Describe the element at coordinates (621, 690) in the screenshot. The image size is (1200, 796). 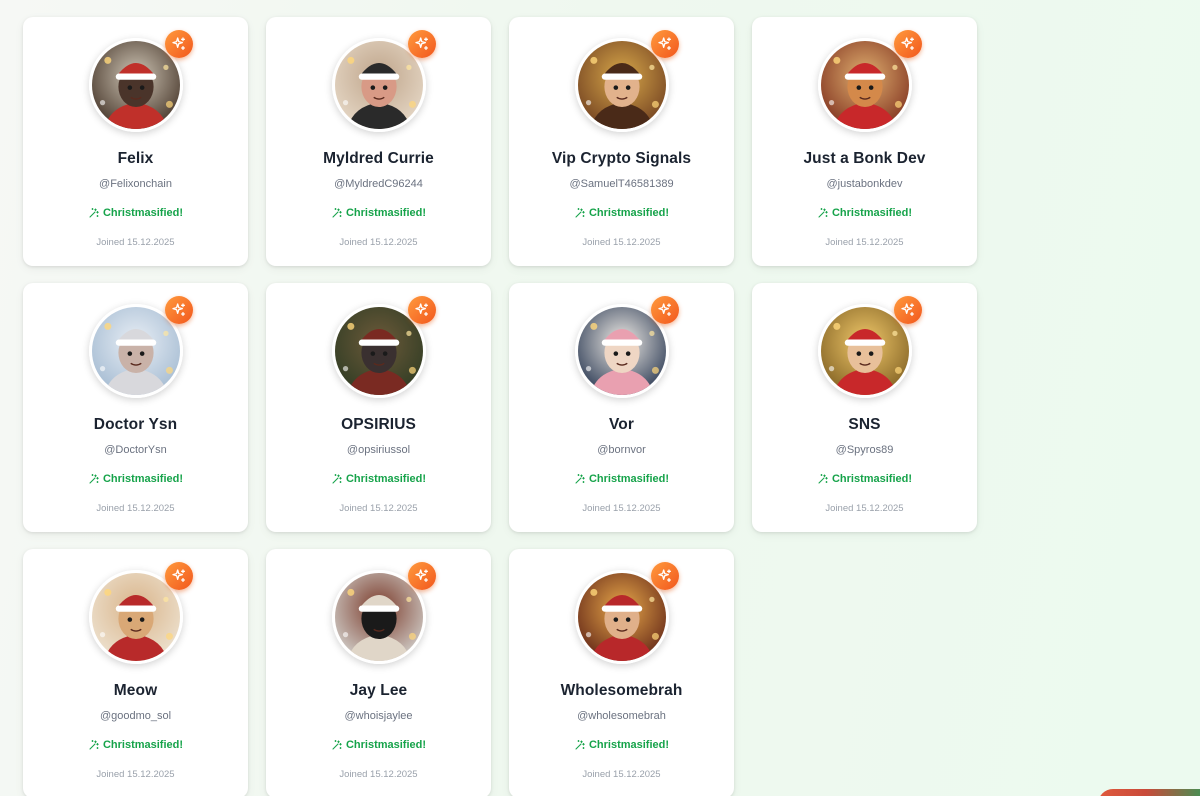
I see `user-name: Wholesomebrah` at that location.